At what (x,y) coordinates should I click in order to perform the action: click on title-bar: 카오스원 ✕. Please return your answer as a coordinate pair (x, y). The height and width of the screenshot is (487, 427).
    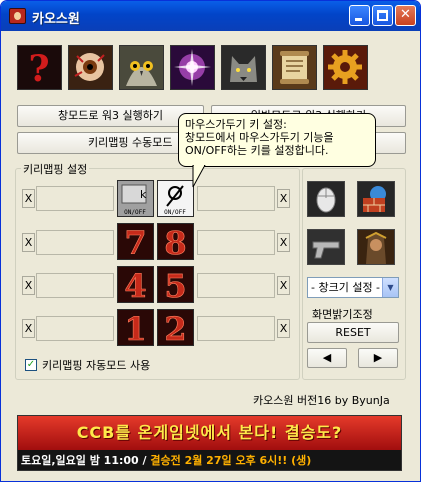
    Looking at the image, I should click on (210, 16).